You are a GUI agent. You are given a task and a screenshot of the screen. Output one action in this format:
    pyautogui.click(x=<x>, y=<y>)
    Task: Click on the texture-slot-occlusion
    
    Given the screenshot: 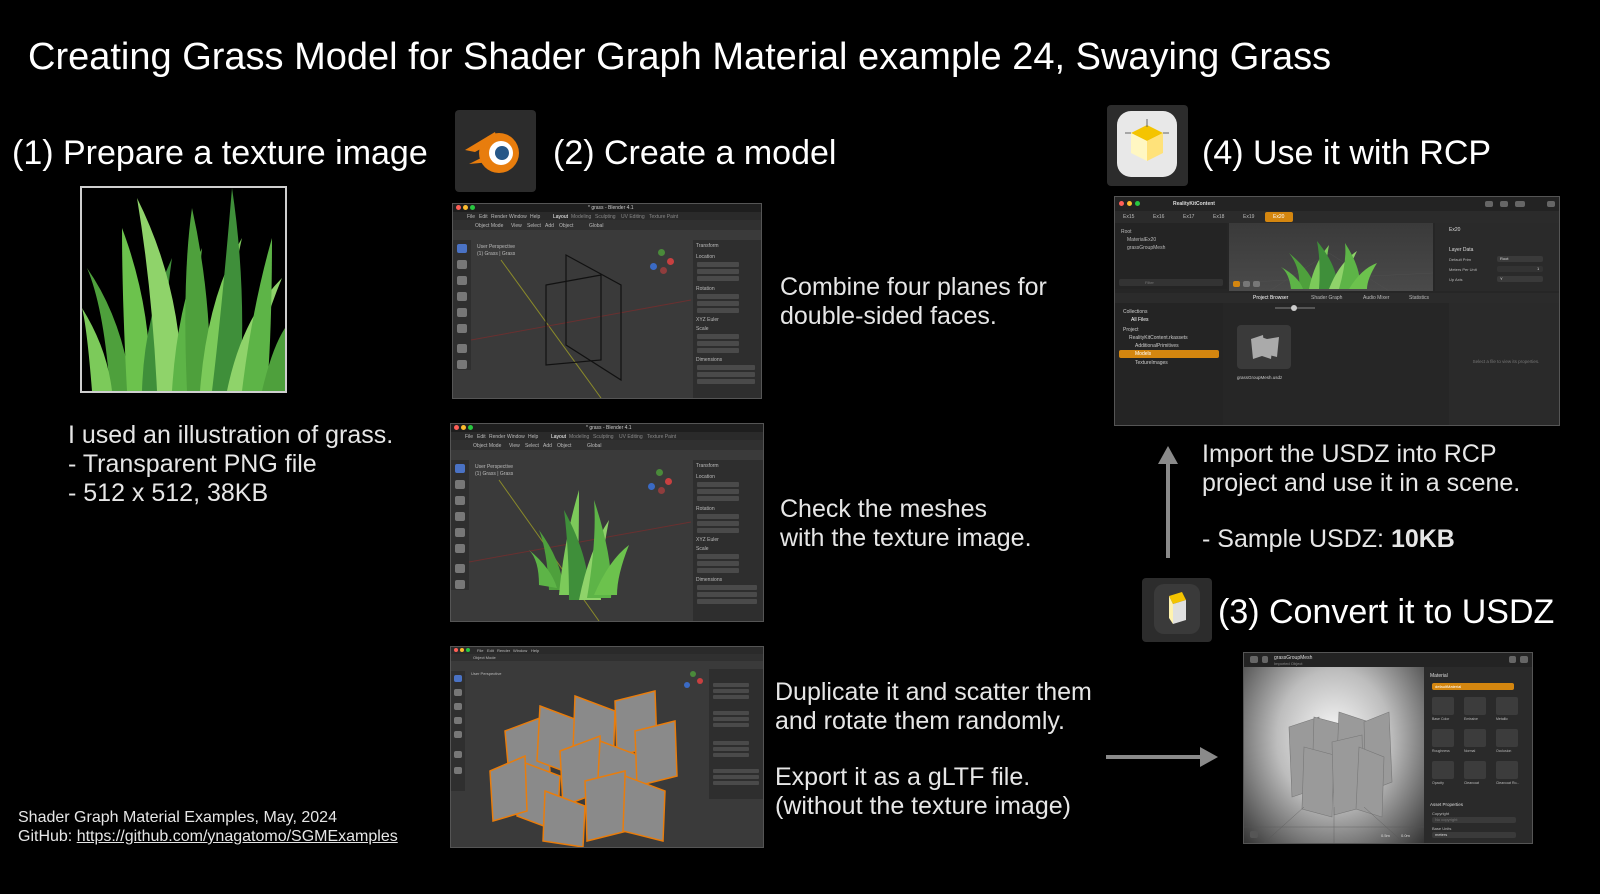 What is the action you would take?
    pyautogui.click(x=1507, y=738)
    